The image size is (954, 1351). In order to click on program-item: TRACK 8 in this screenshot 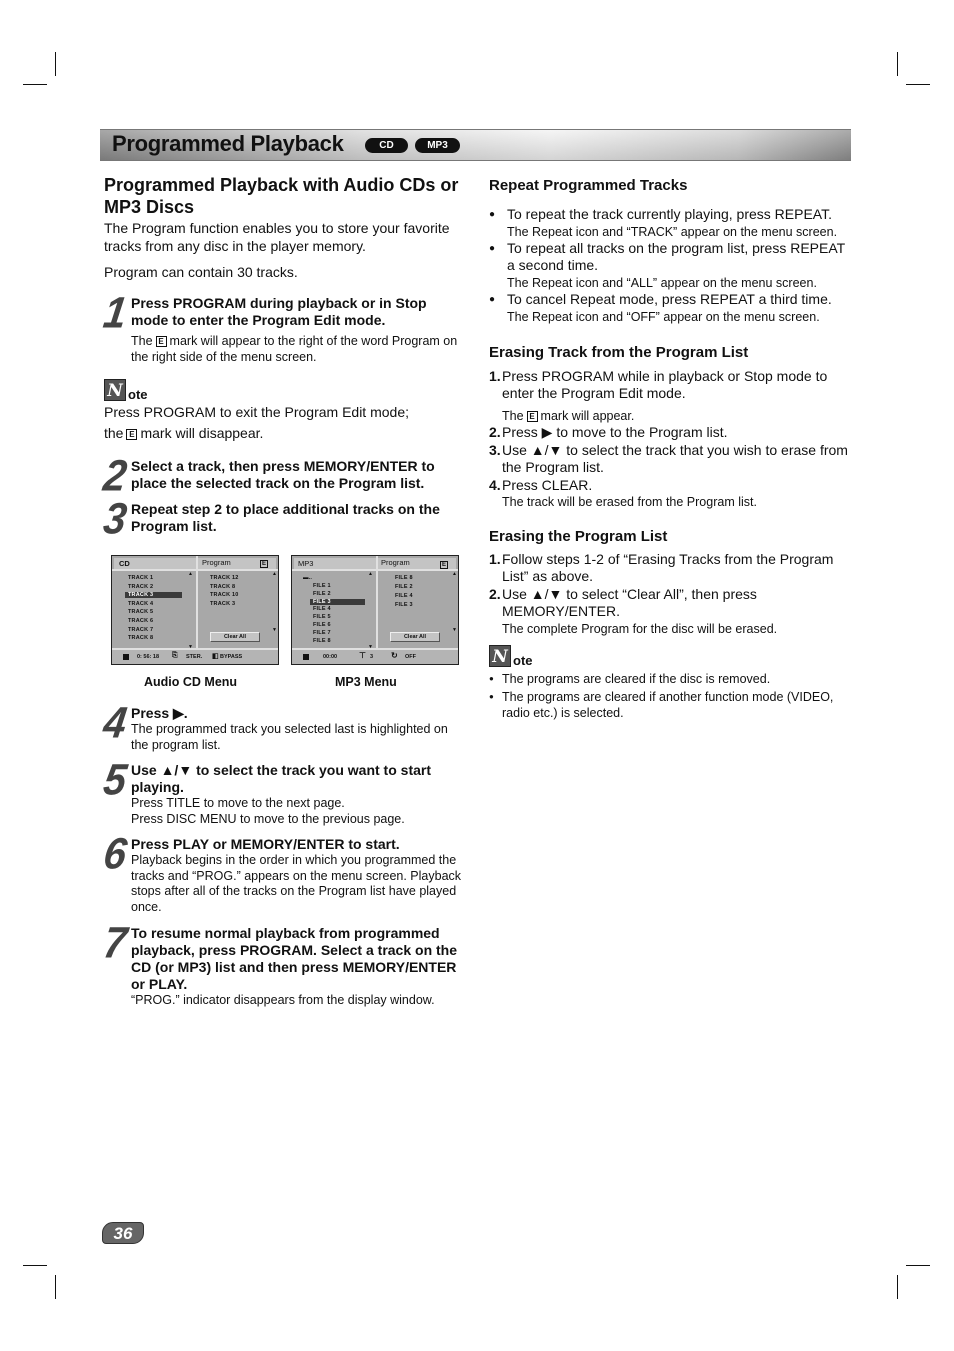, I will do `click(223, 586)`.